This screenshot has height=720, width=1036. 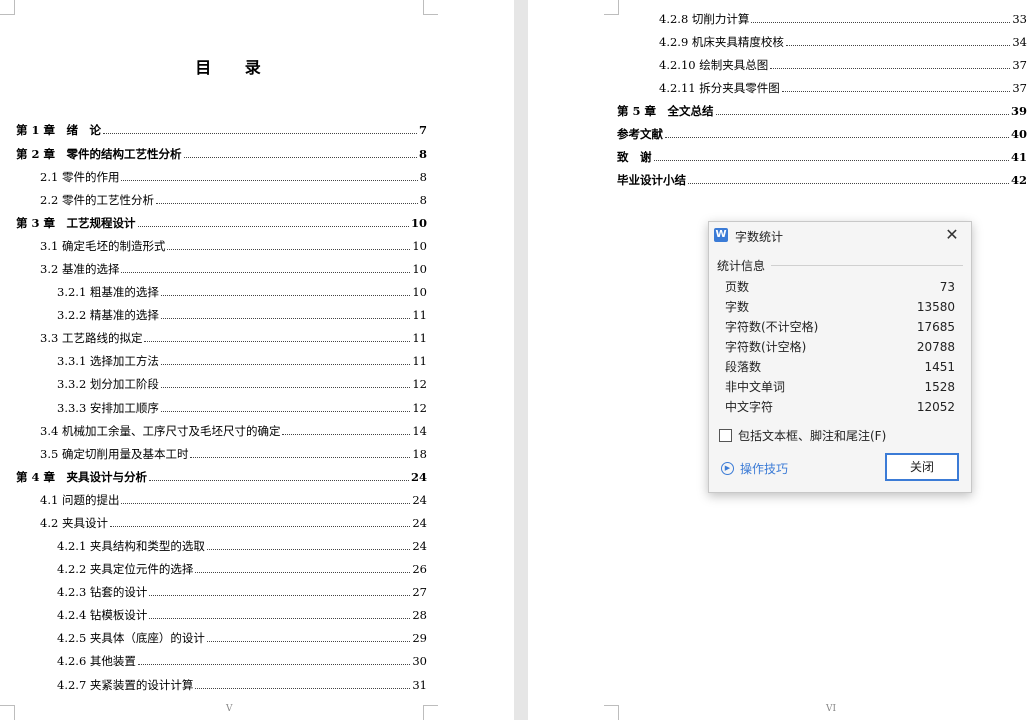 I want to click on toc-entry: 3.3 工艺路线的拟定 11, so click(x=233, y=338).